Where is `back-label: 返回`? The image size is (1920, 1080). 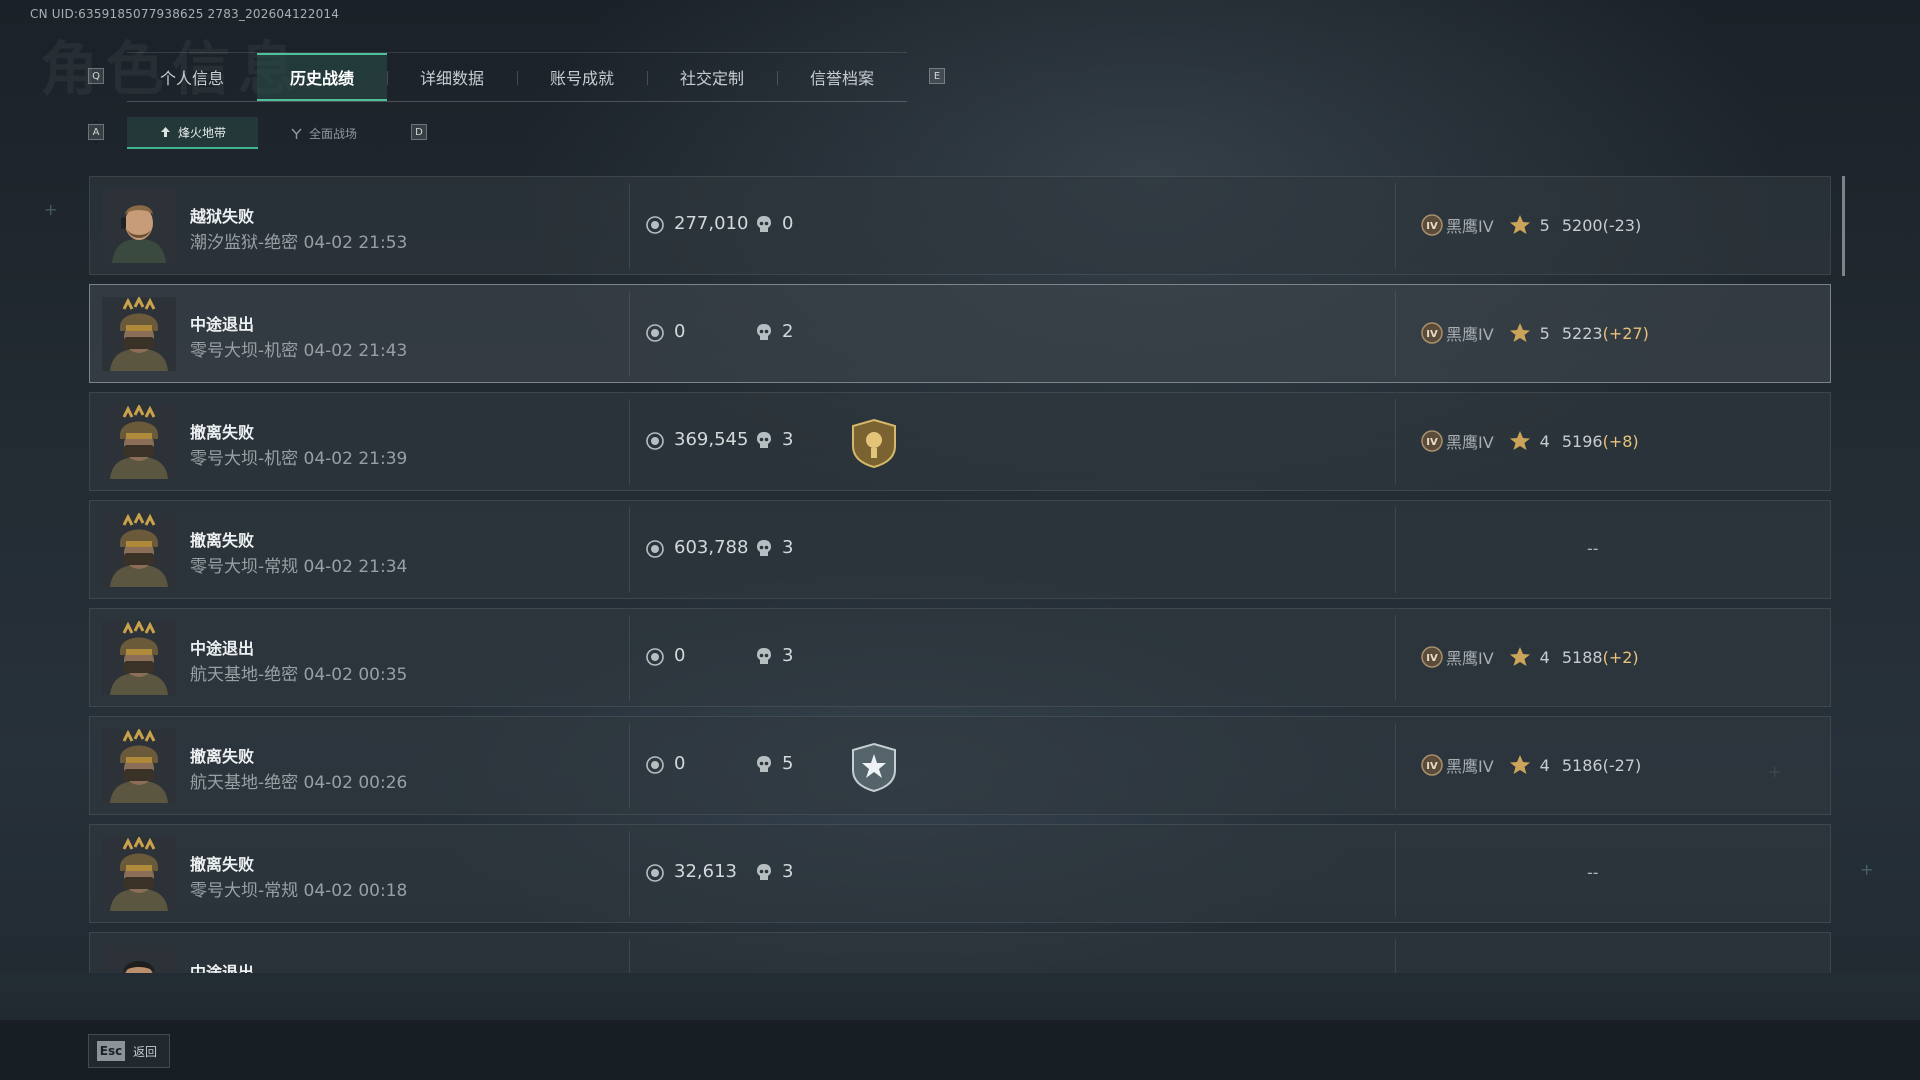 back-label: 返回 is located at coordinates (145, 1051).